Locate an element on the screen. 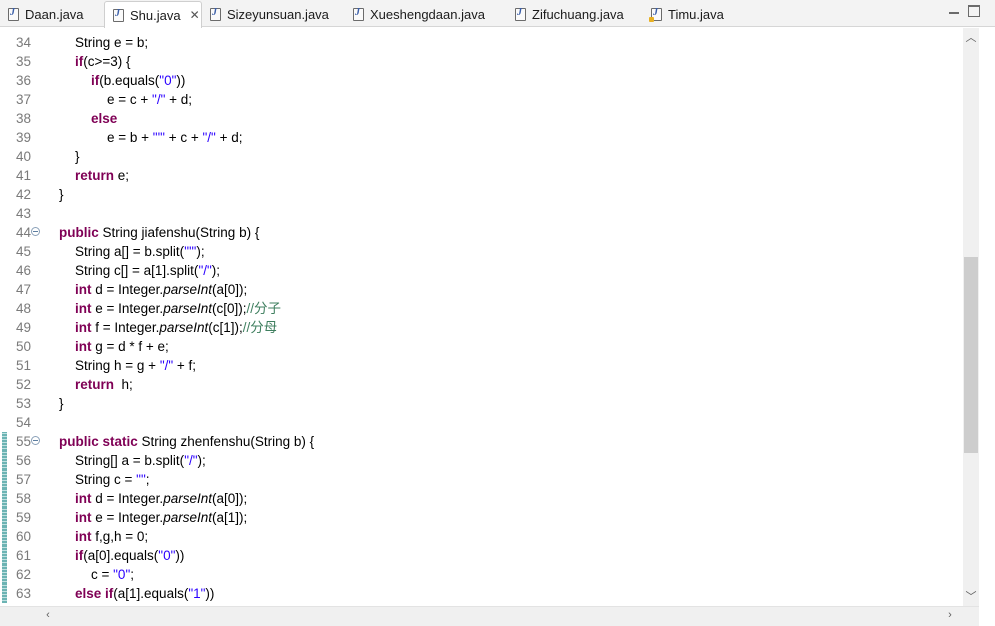  code-line: 35 if(c>=3) { is located at coordinates (481, 61).